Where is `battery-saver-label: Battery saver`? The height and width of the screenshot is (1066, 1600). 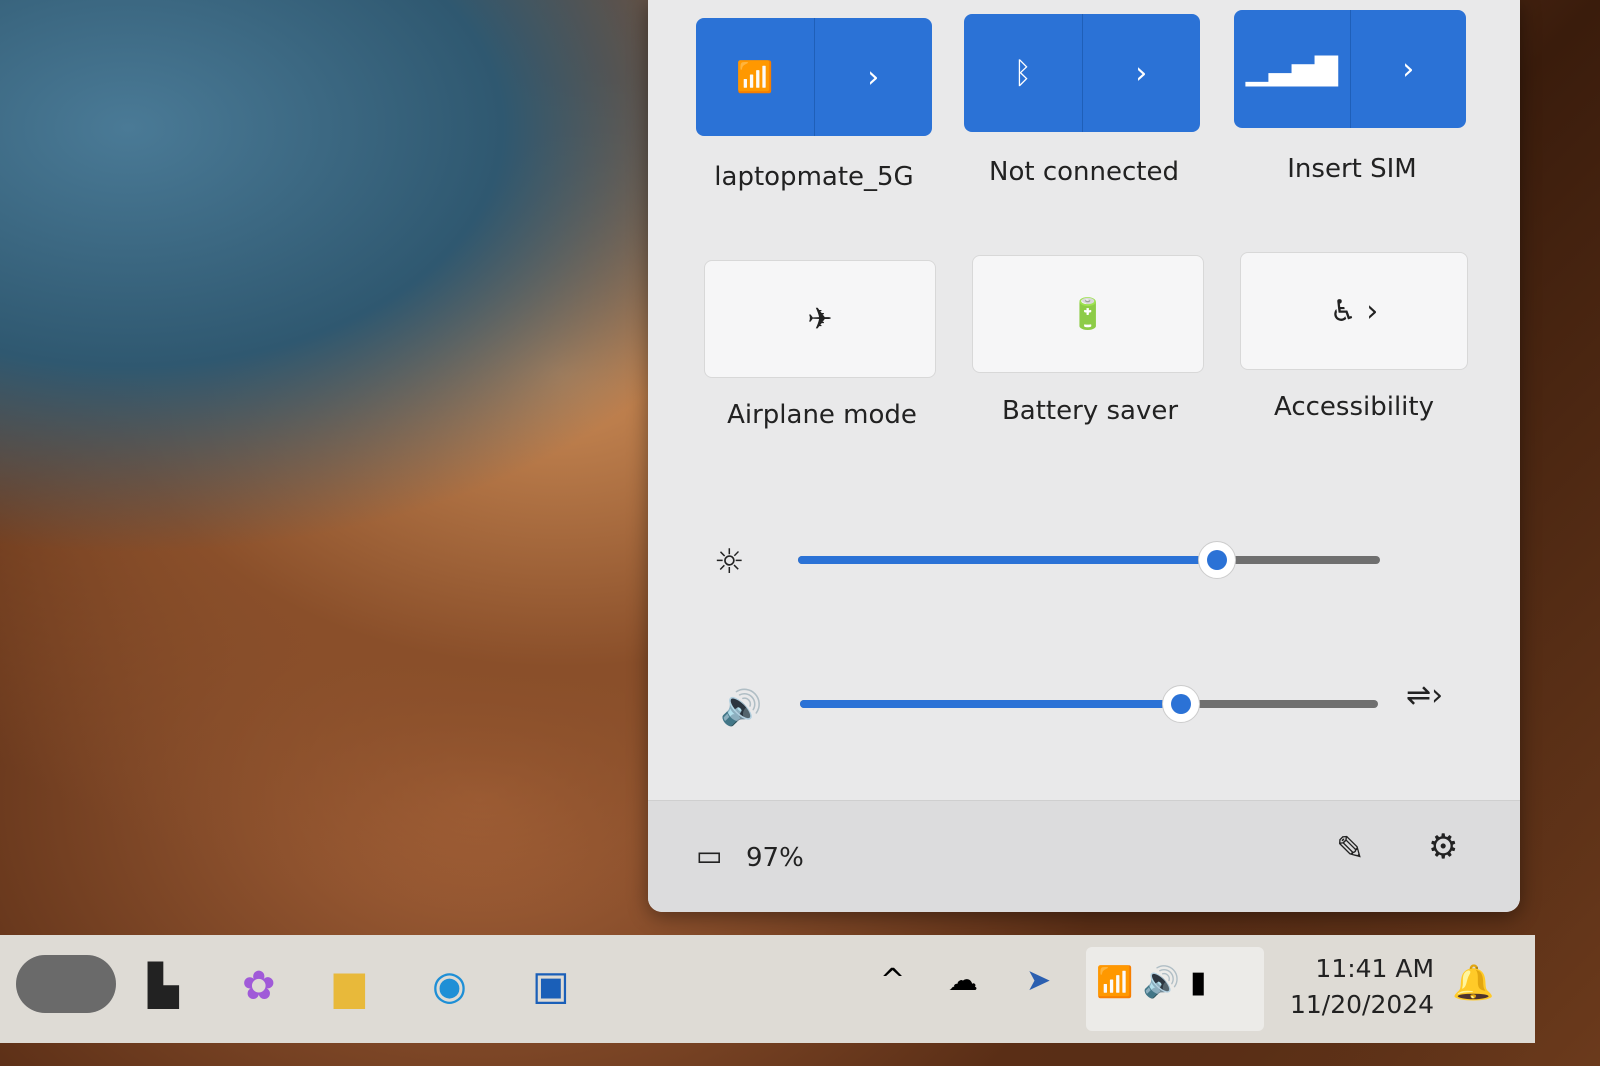
battery-saver-label: Battery saver is located at coordinates (1090, 411).